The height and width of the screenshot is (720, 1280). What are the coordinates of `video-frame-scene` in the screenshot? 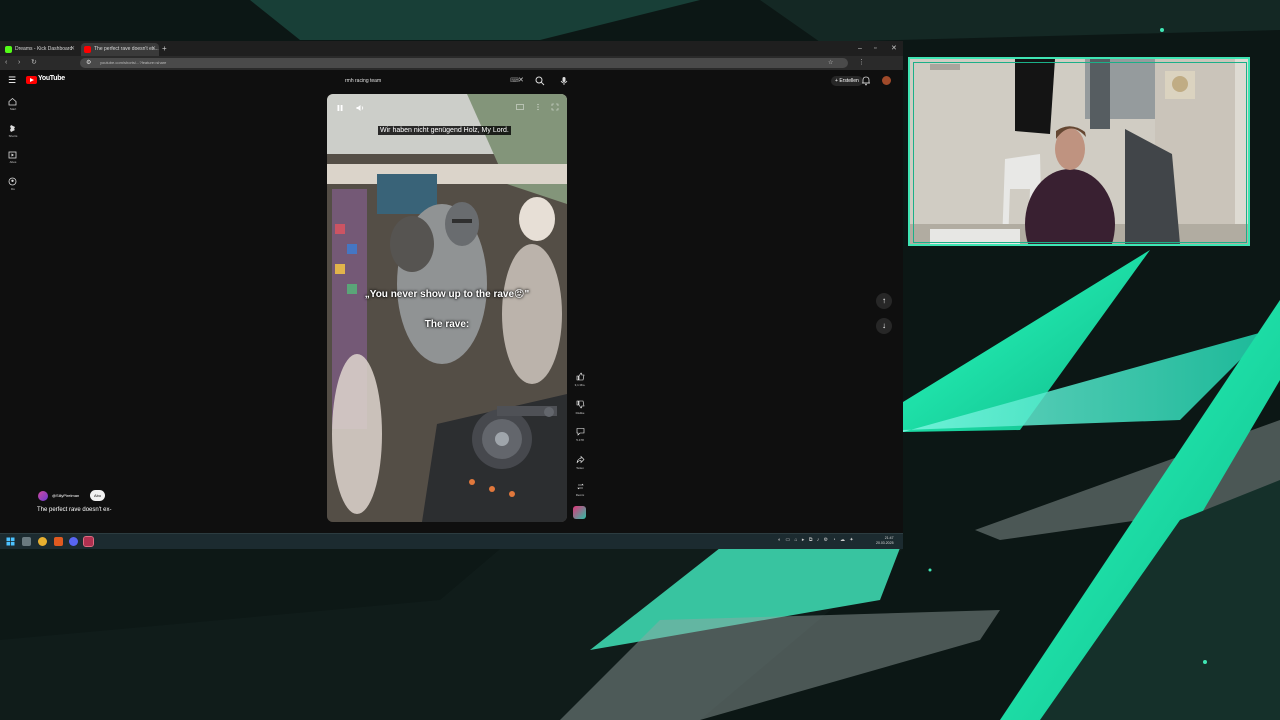 It's located at (447, 308).